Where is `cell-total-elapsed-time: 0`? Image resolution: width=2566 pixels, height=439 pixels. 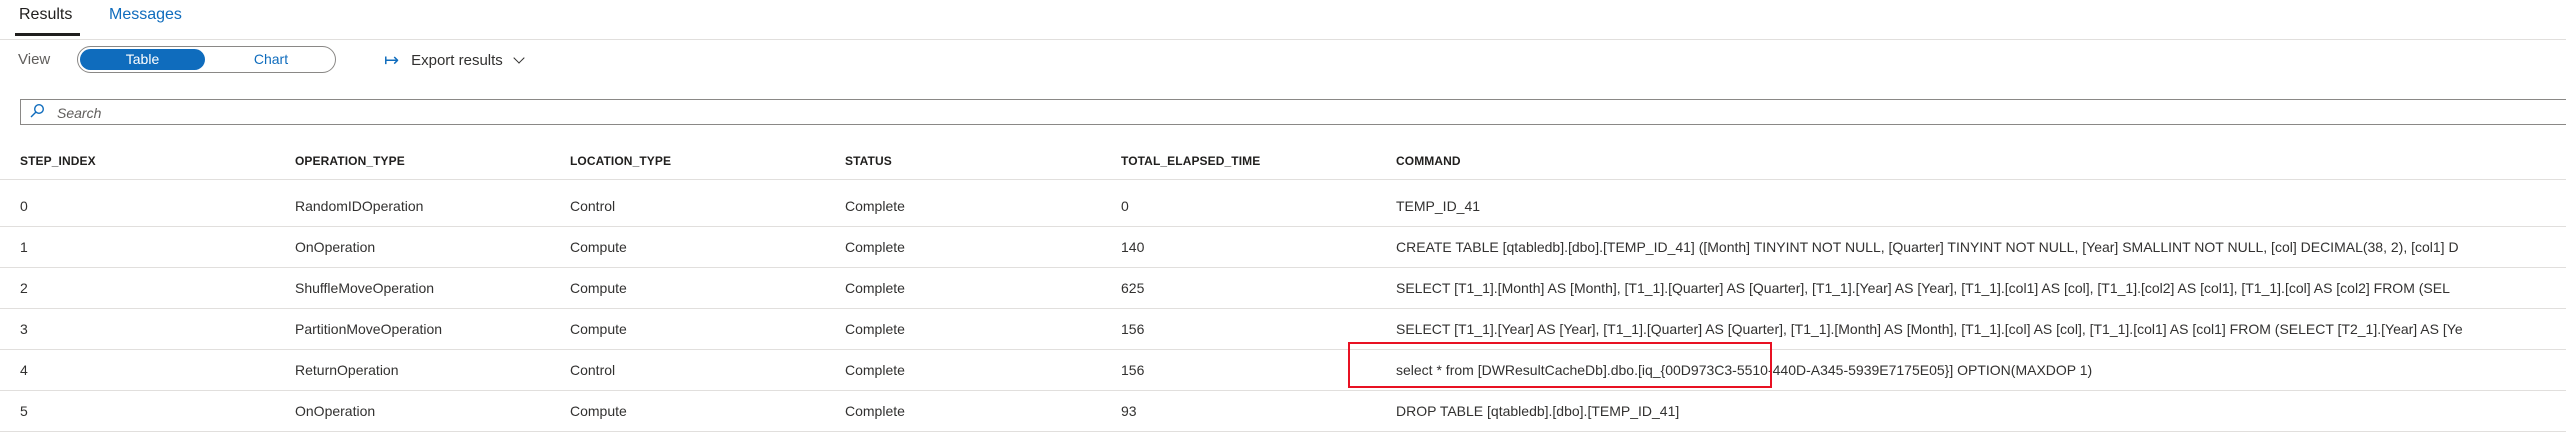
cell-total-elapsed-time: 0 is located at coordinates (1125, 206).